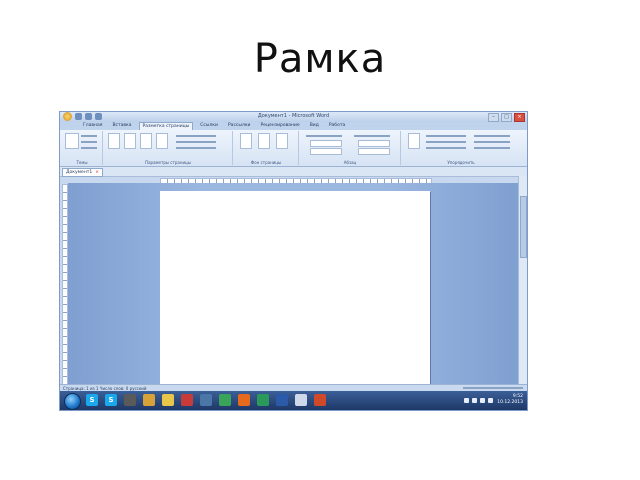 The width and height of the screenshot is (640, 480). What do you see at coordinates (206, 400) in the screenshot?
I see `vk-icon` at bounding box center [206, 400].